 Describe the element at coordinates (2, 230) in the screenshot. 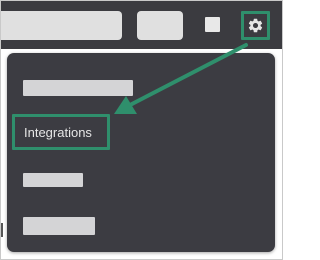

I see `edge-mark` at that location.